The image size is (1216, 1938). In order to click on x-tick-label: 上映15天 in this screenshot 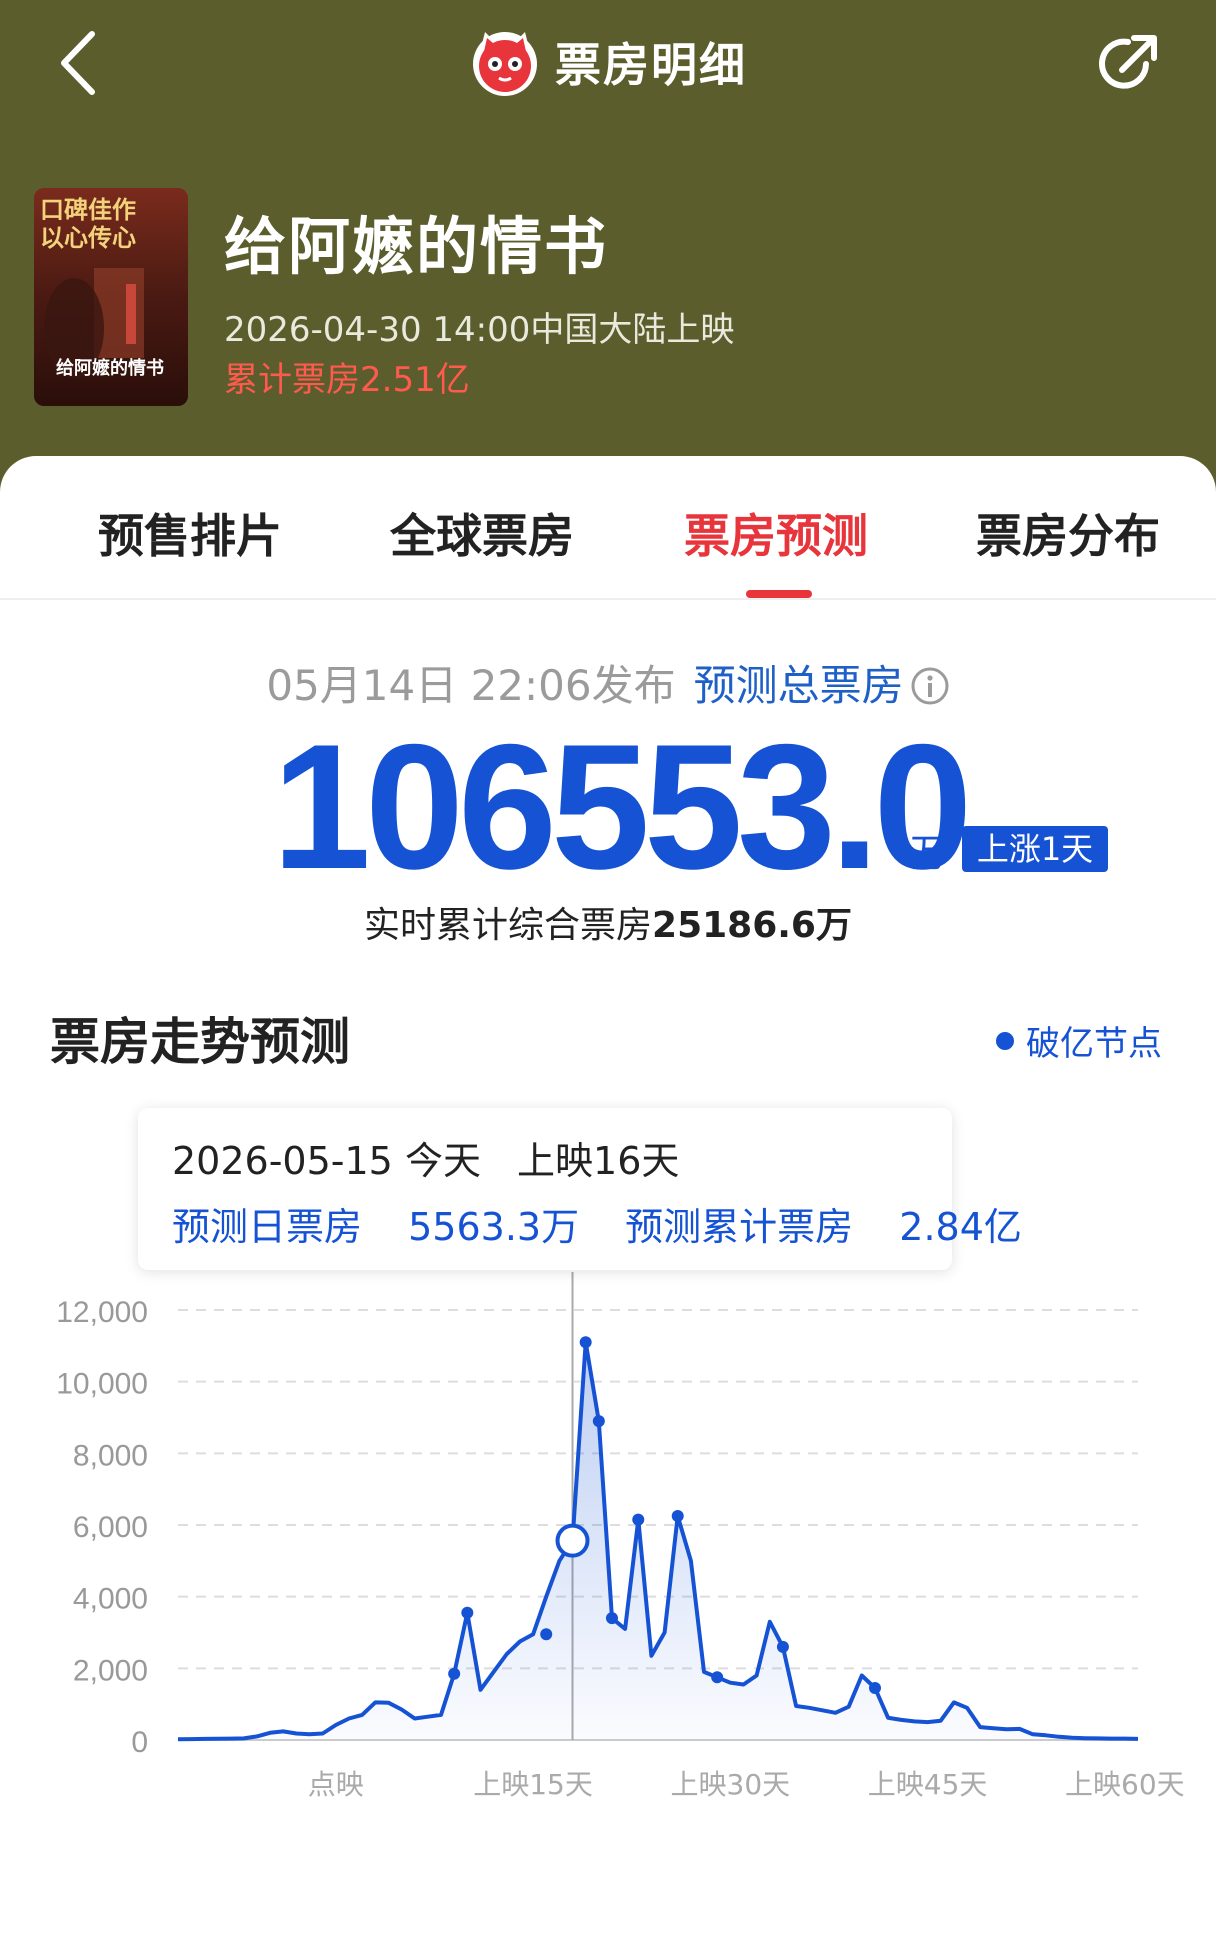, I will do `click(533, 1784)`.